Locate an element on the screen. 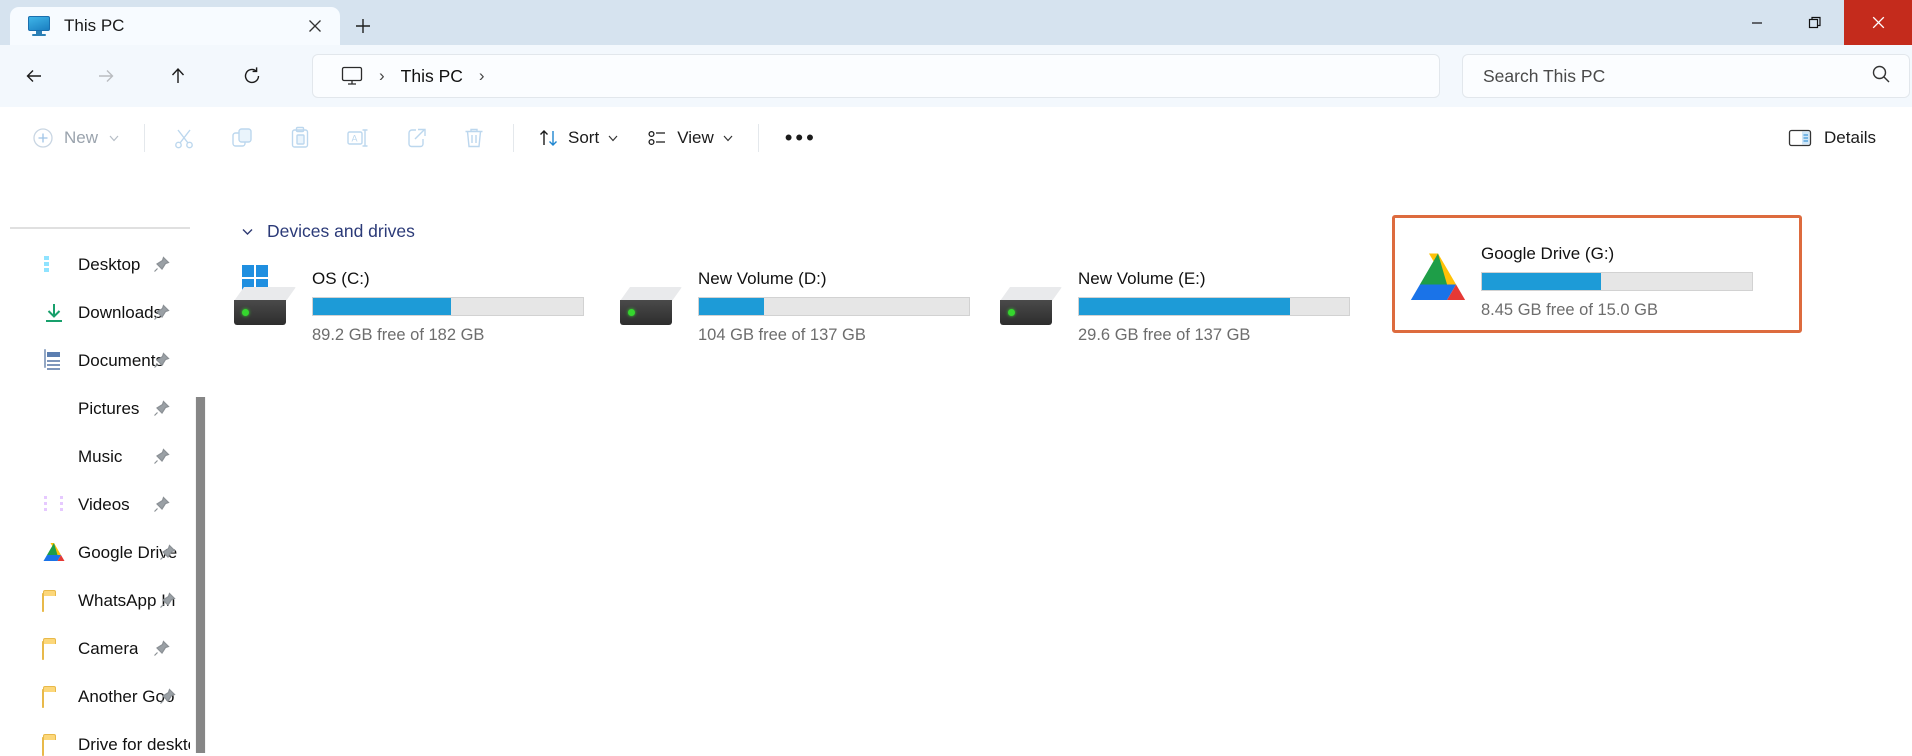 The width and height of the screenshot is (1912, 756). cut-button is located at coordinates (184, 138).